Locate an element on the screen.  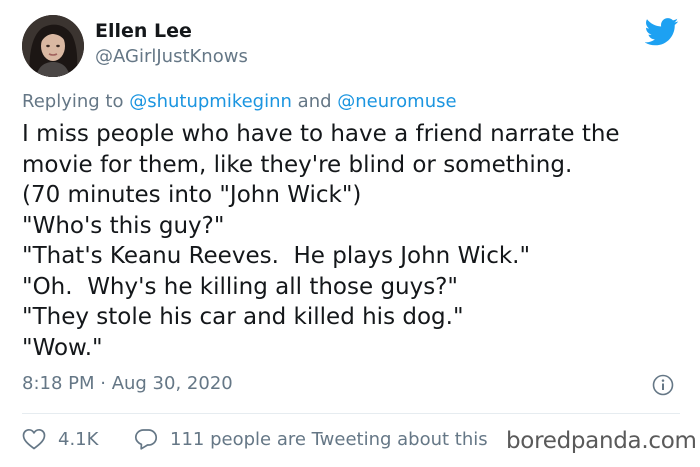
avatar is located at coordinates (53, 46).